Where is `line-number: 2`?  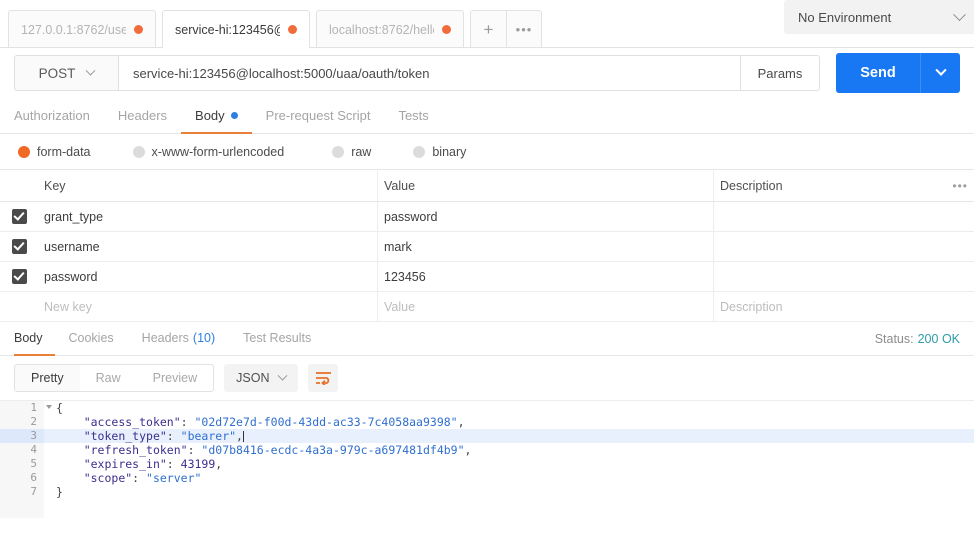
line-number: 2 is located at coordinates (22, 422).